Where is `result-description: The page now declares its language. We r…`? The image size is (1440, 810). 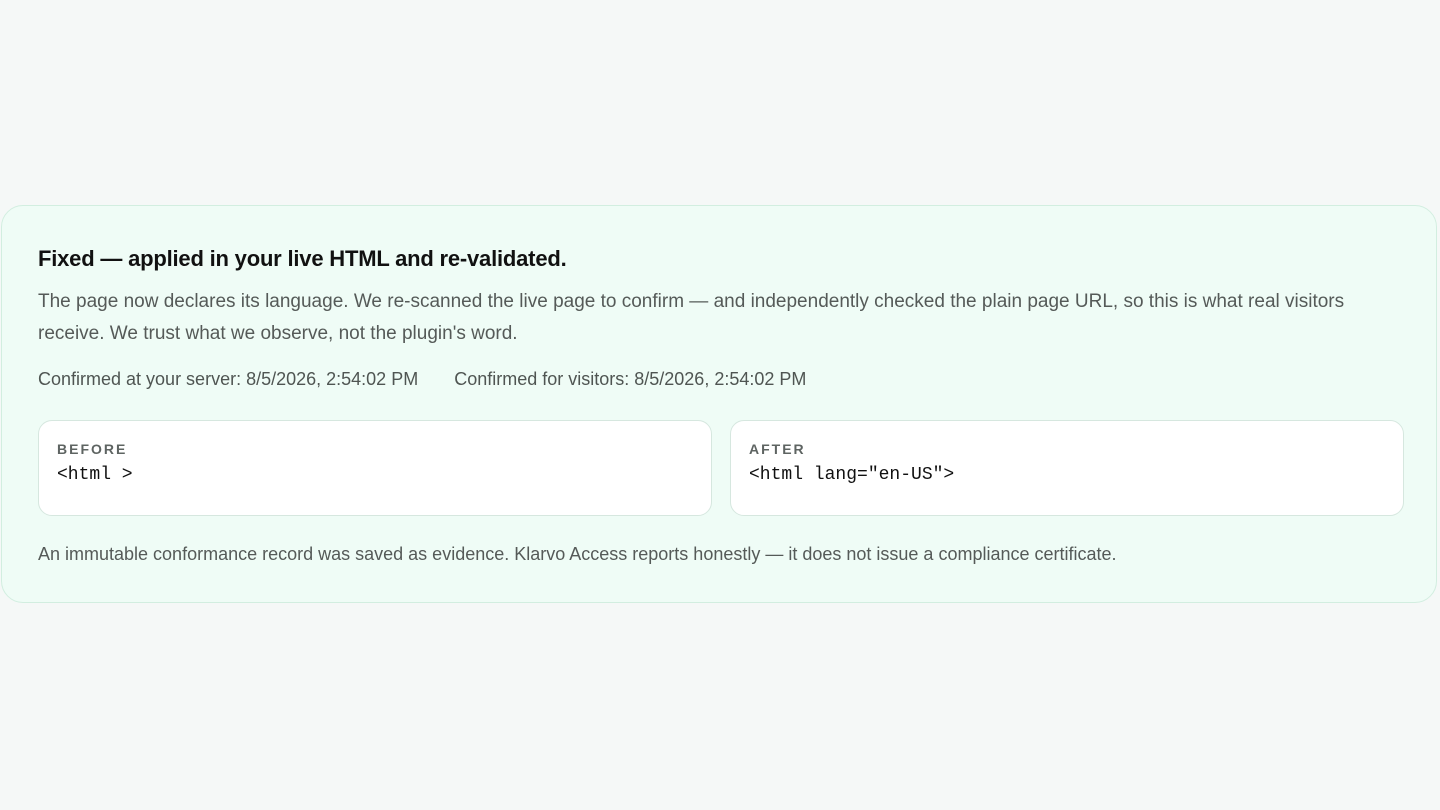 result-description: The page now declares its language. We r… is located at coordinates (691, 317).